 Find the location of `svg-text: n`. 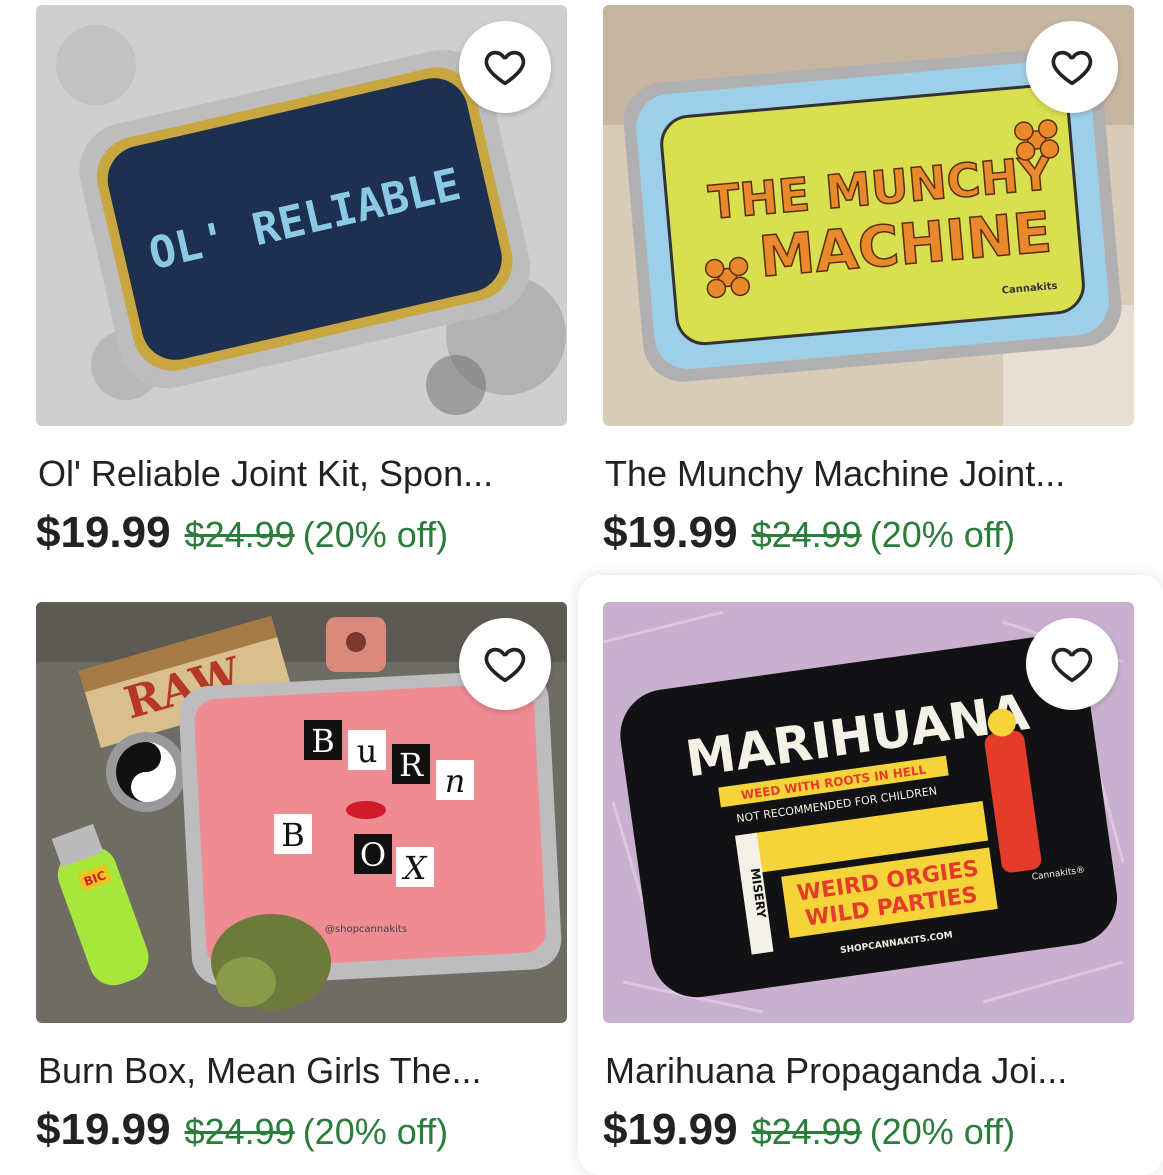

svg-text: n is located at coordinates (455, 781).